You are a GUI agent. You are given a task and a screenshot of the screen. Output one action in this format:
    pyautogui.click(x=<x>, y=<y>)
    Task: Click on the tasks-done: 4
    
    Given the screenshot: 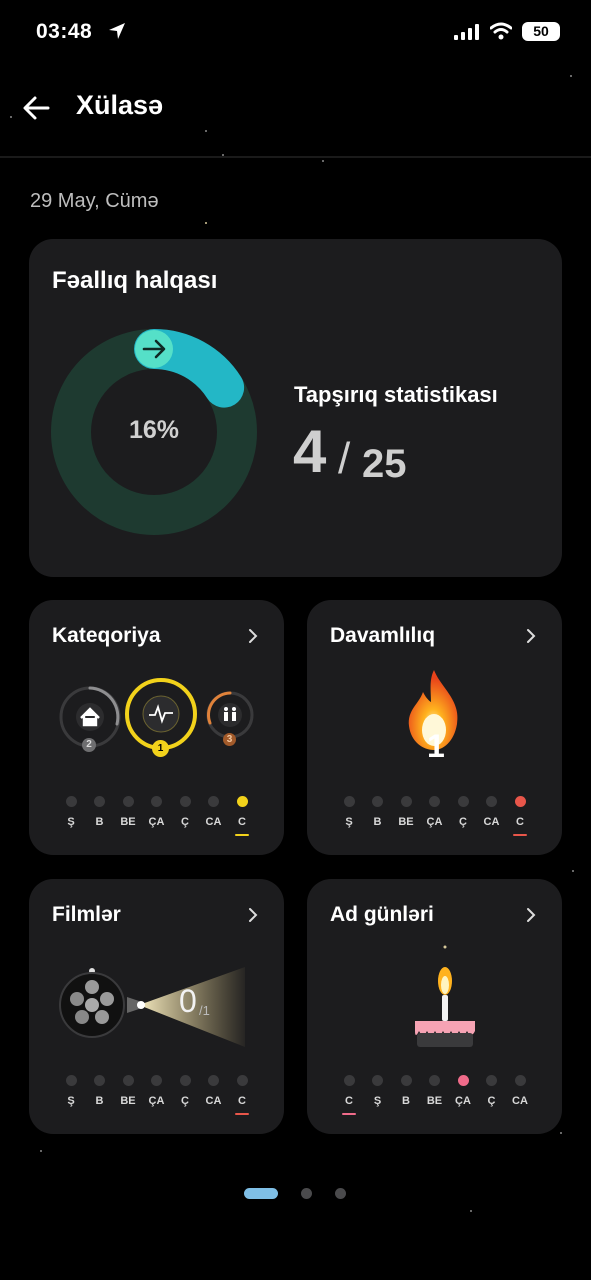 What is the action you would take?
    pyautogui.click(x=310, y=451)
    